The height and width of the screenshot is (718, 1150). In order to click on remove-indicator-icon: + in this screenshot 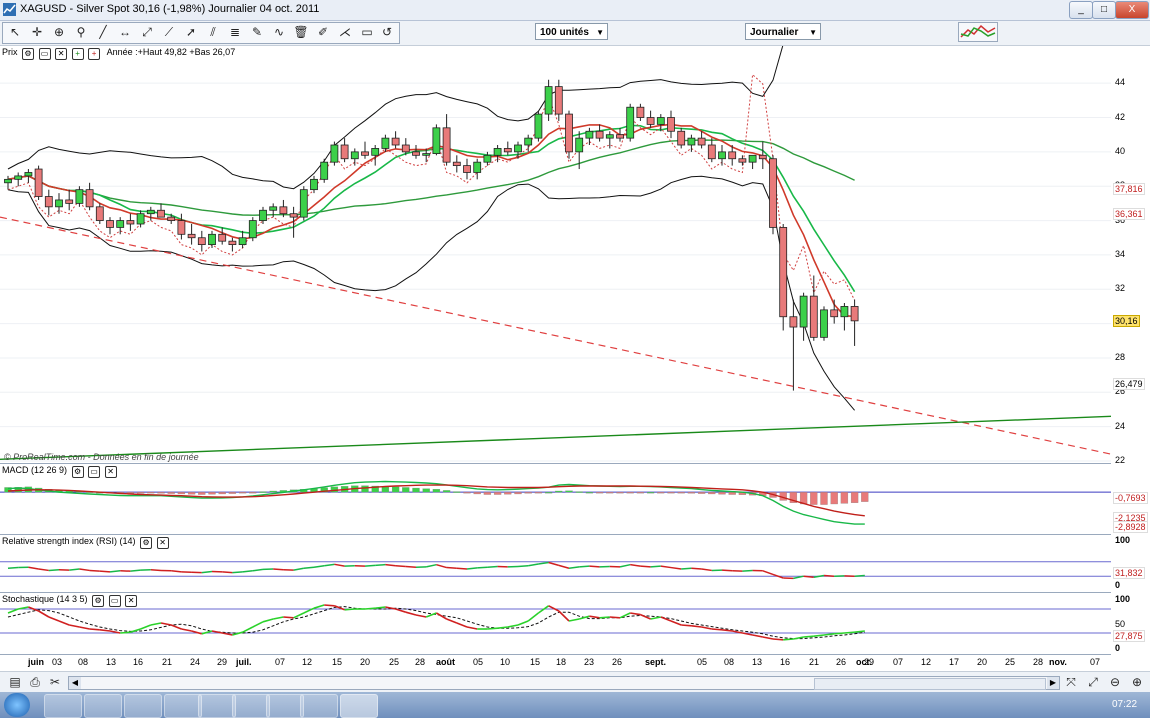, I will do `click(94, 54)`.